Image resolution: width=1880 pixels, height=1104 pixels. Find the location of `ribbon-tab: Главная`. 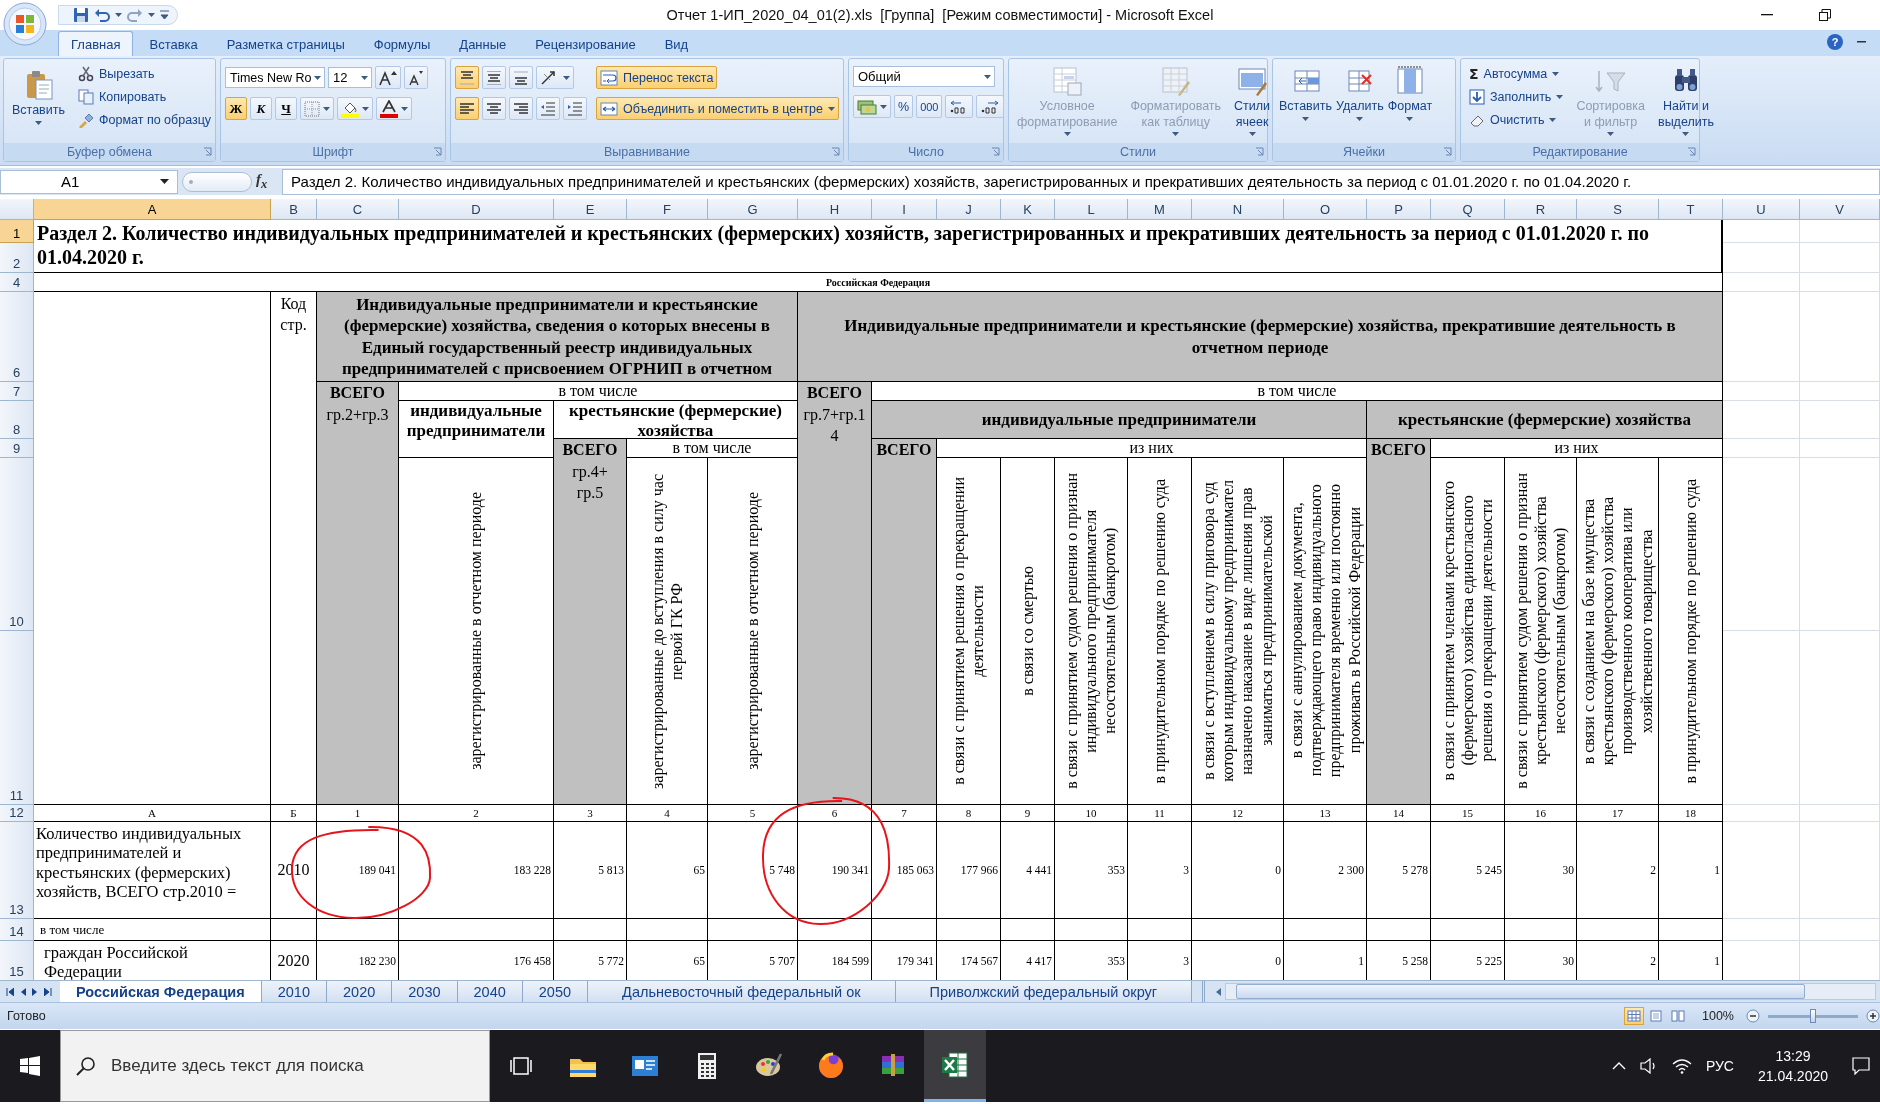

ribbon-tab: Главная is located at coordinates (96, 43).